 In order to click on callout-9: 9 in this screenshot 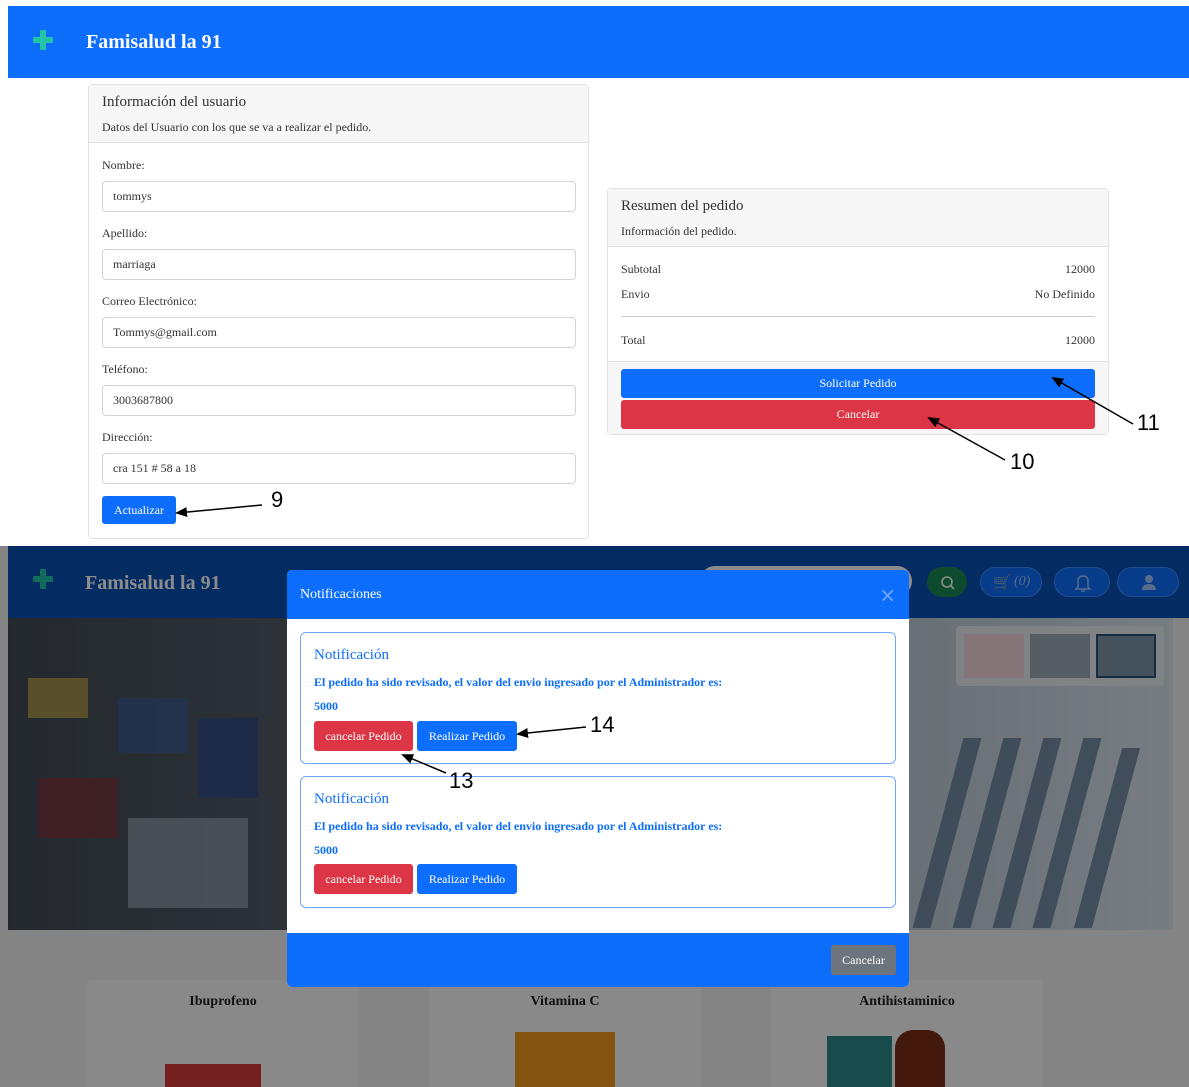, I will do `click(277, 499)`.